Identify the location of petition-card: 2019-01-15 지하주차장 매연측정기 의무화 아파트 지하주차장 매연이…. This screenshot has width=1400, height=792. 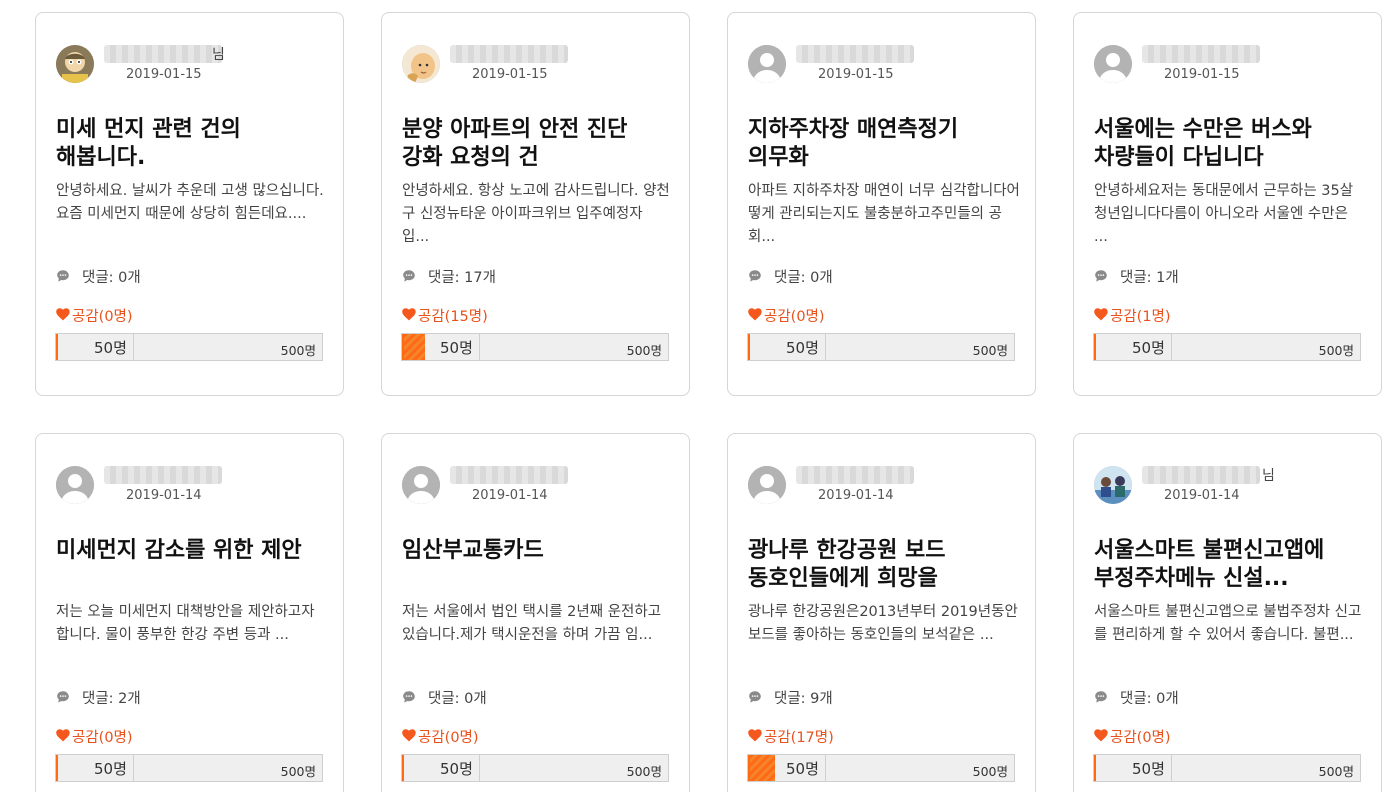
(881, 204).